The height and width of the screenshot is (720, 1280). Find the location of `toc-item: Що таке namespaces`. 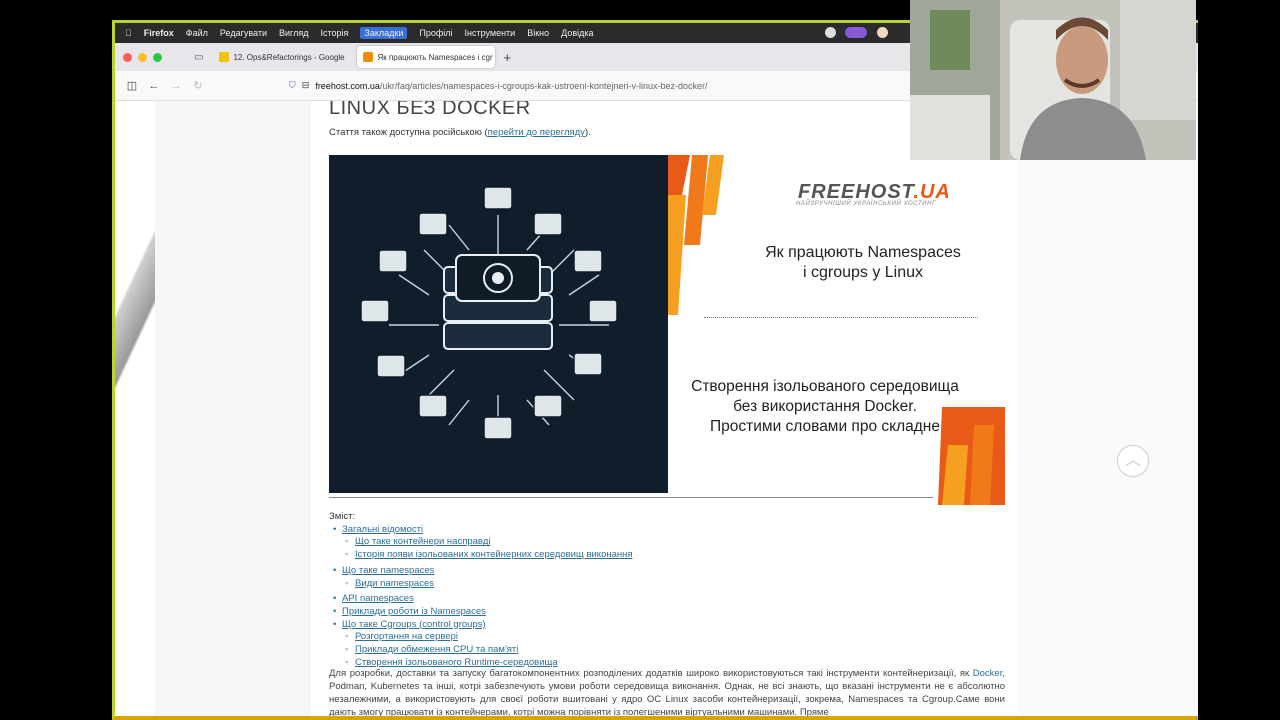

toc-item: Що таке namespaces is located at coordinates (481, 571).